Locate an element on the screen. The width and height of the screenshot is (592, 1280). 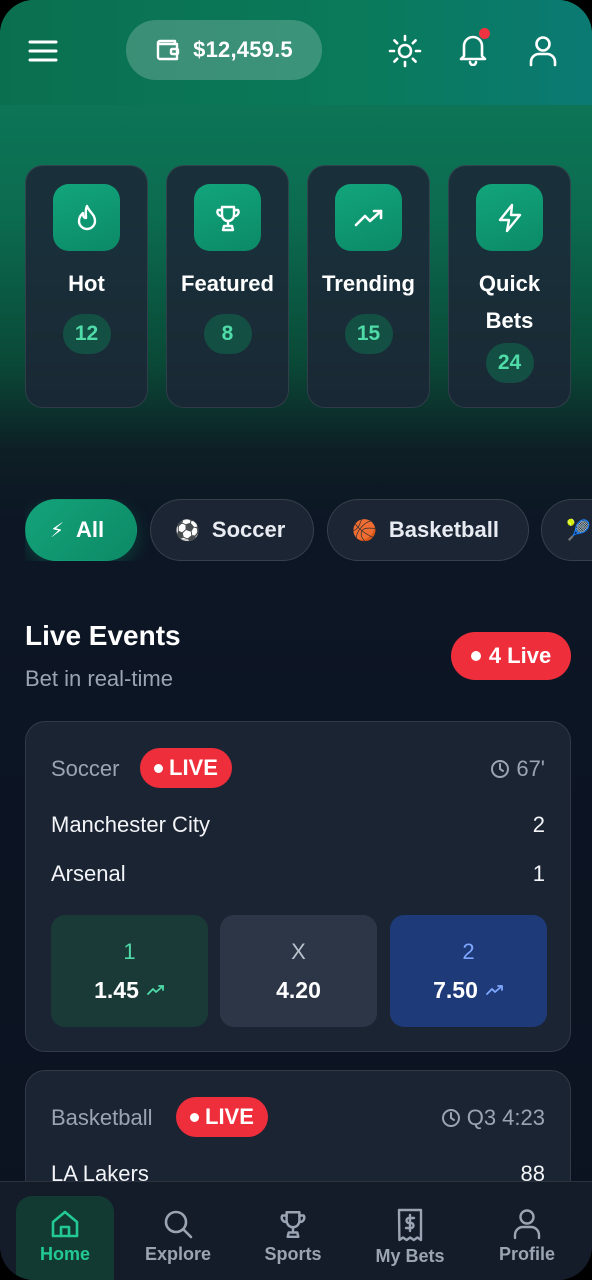
event-clock: Q3 4:23 is located at coordinates (493, 1118).